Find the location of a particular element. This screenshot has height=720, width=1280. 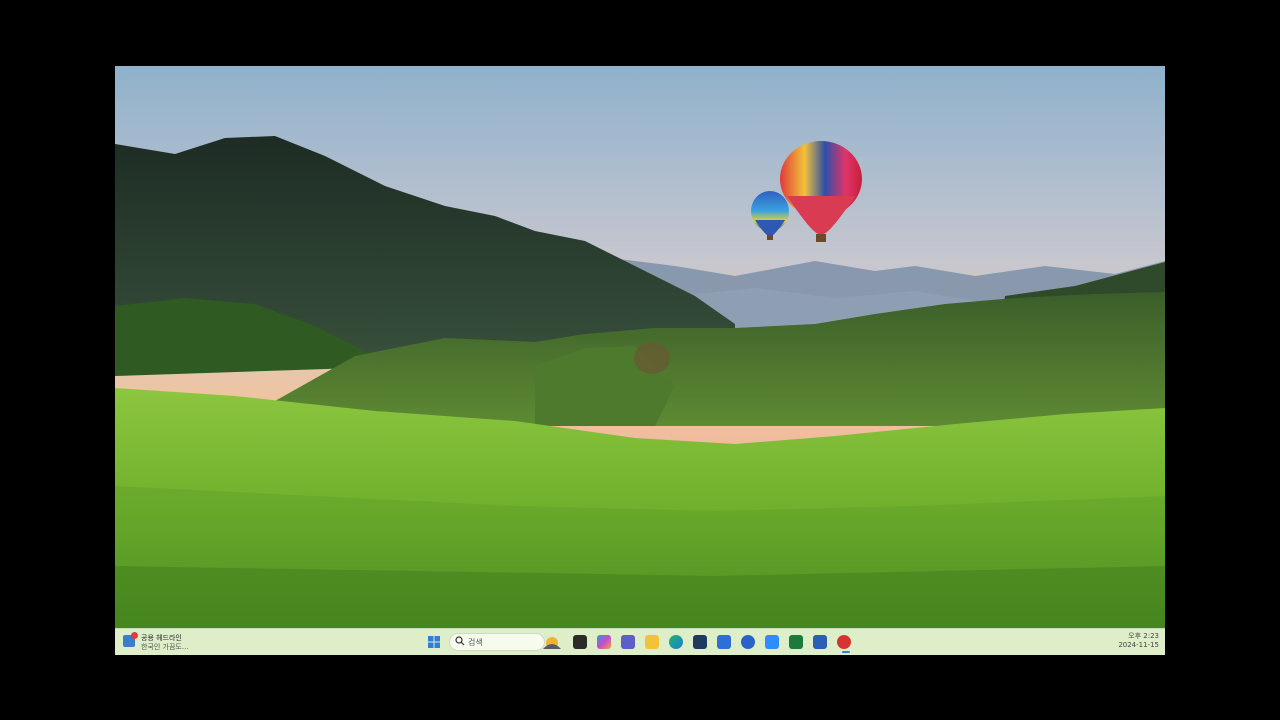

task-view-icon is located at coordinates (580, 642).